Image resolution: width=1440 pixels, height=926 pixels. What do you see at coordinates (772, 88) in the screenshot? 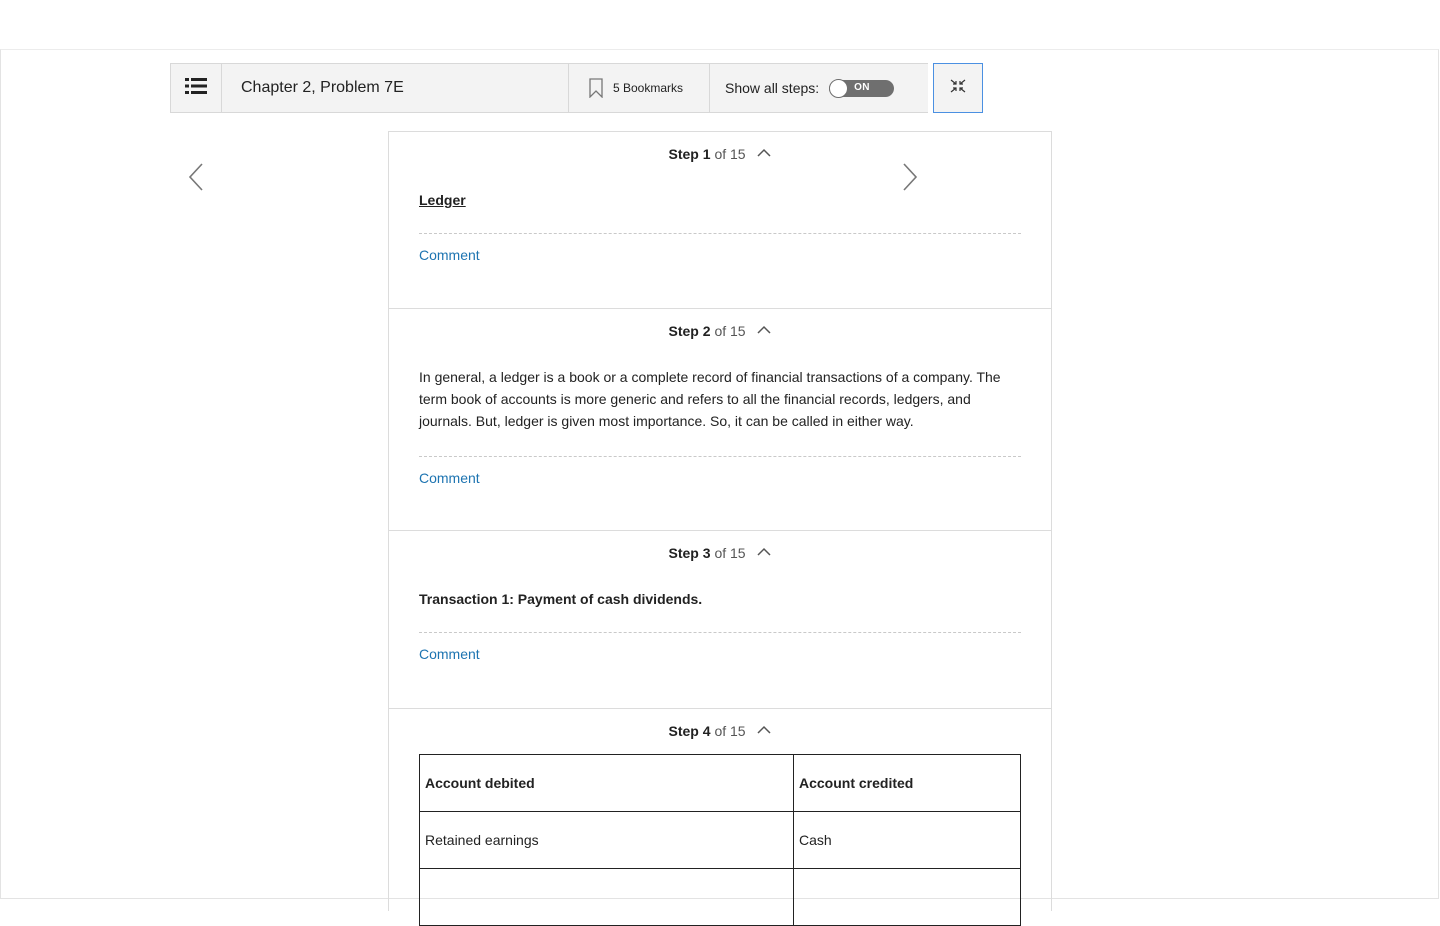
I see `show-all-steps-label: Show all steps:` at bounding box center [772, 88].